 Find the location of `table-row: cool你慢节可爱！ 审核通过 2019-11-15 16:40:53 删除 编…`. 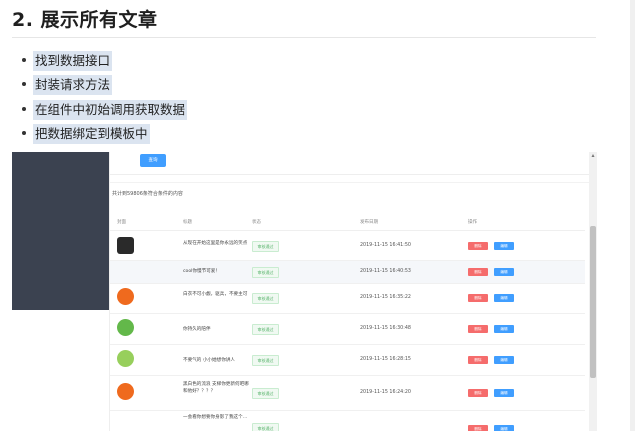

table-row: cool你慢节可爱！ 审核通过 2019-11-15 16:40:53 删除 编… is located at coordinates (347, 272).